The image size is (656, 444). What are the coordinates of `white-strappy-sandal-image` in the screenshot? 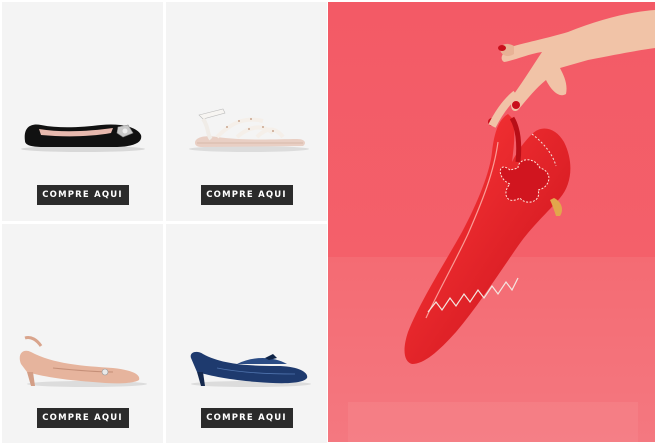 It's located at (246, 127).